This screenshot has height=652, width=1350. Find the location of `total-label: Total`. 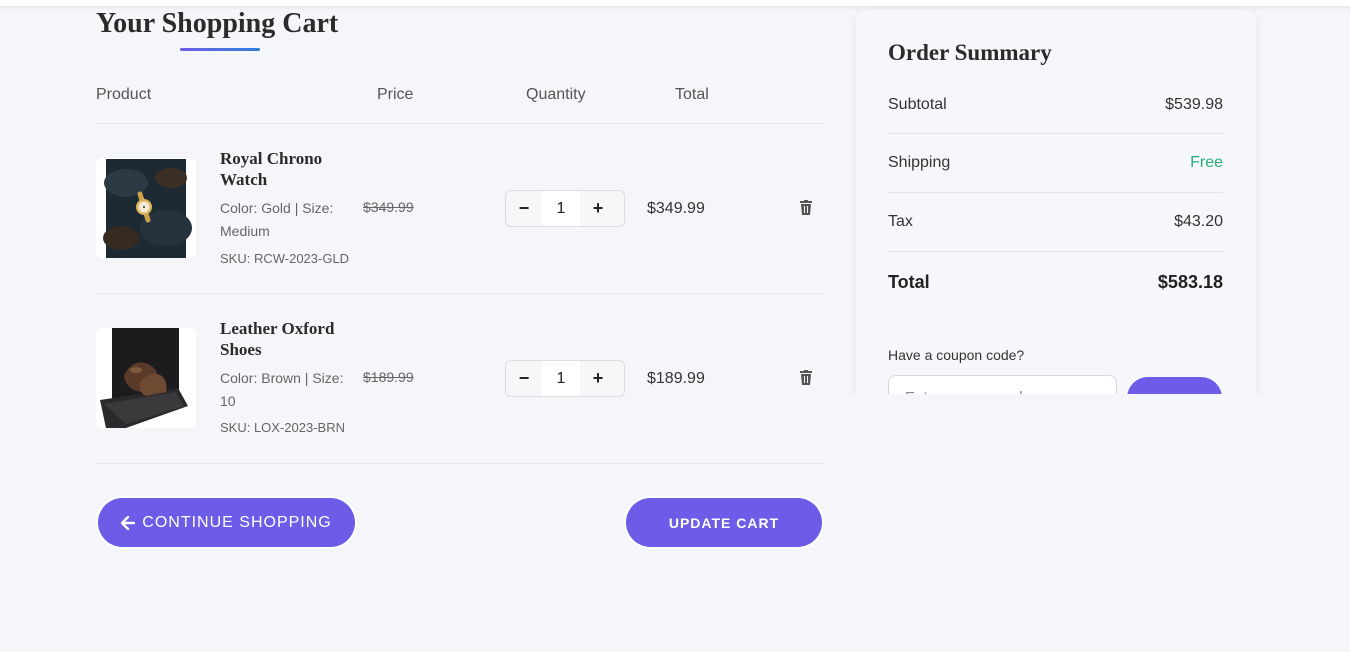

total-label: Total is located at coordinates (909, 282).